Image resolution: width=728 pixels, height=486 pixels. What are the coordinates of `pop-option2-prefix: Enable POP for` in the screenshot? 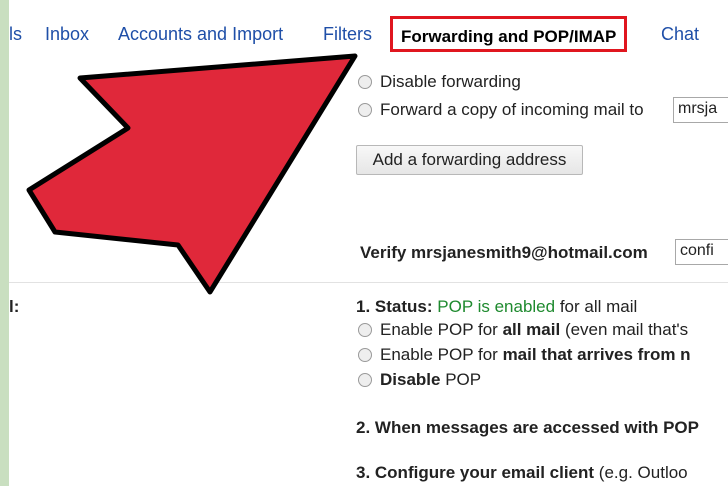 It's located at (439, 354).